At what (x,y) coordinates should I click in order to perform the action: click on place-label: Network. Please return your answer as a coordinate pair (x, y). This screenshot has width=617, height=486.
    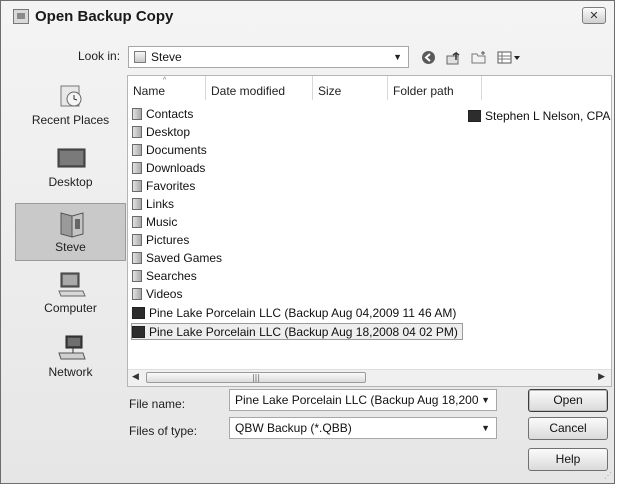
    Looking at the image, I should click on (70, 372).